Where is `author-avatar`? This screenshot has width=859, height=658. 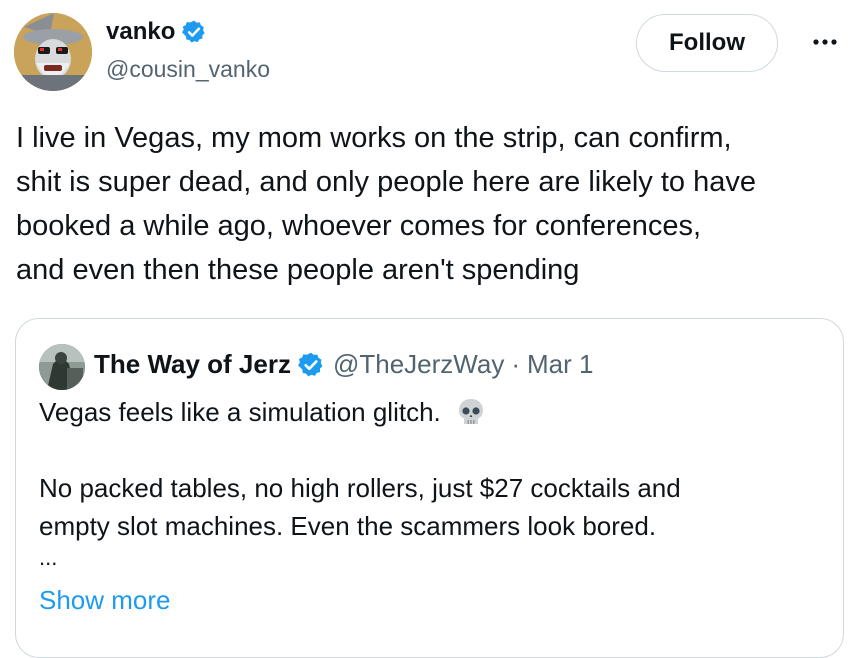
author-avatar is located at coordinates (53, 52).